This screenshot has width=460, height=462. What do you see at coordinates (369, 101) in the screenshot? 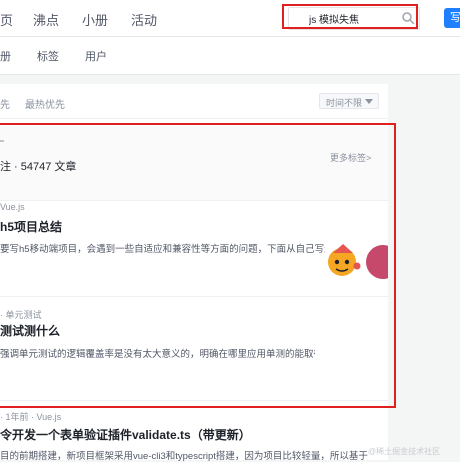
I see `caret-down-icon` at bounding box center [369, 101].